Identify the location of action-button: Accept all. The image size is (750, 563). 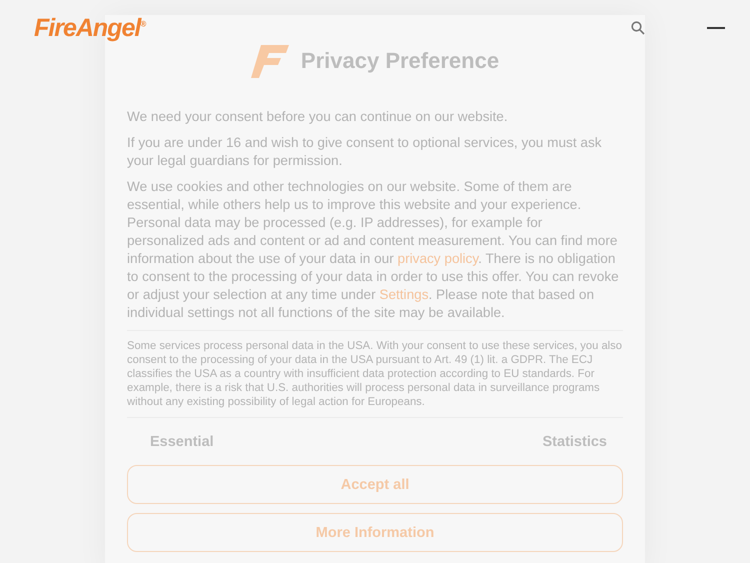
(375, 484).